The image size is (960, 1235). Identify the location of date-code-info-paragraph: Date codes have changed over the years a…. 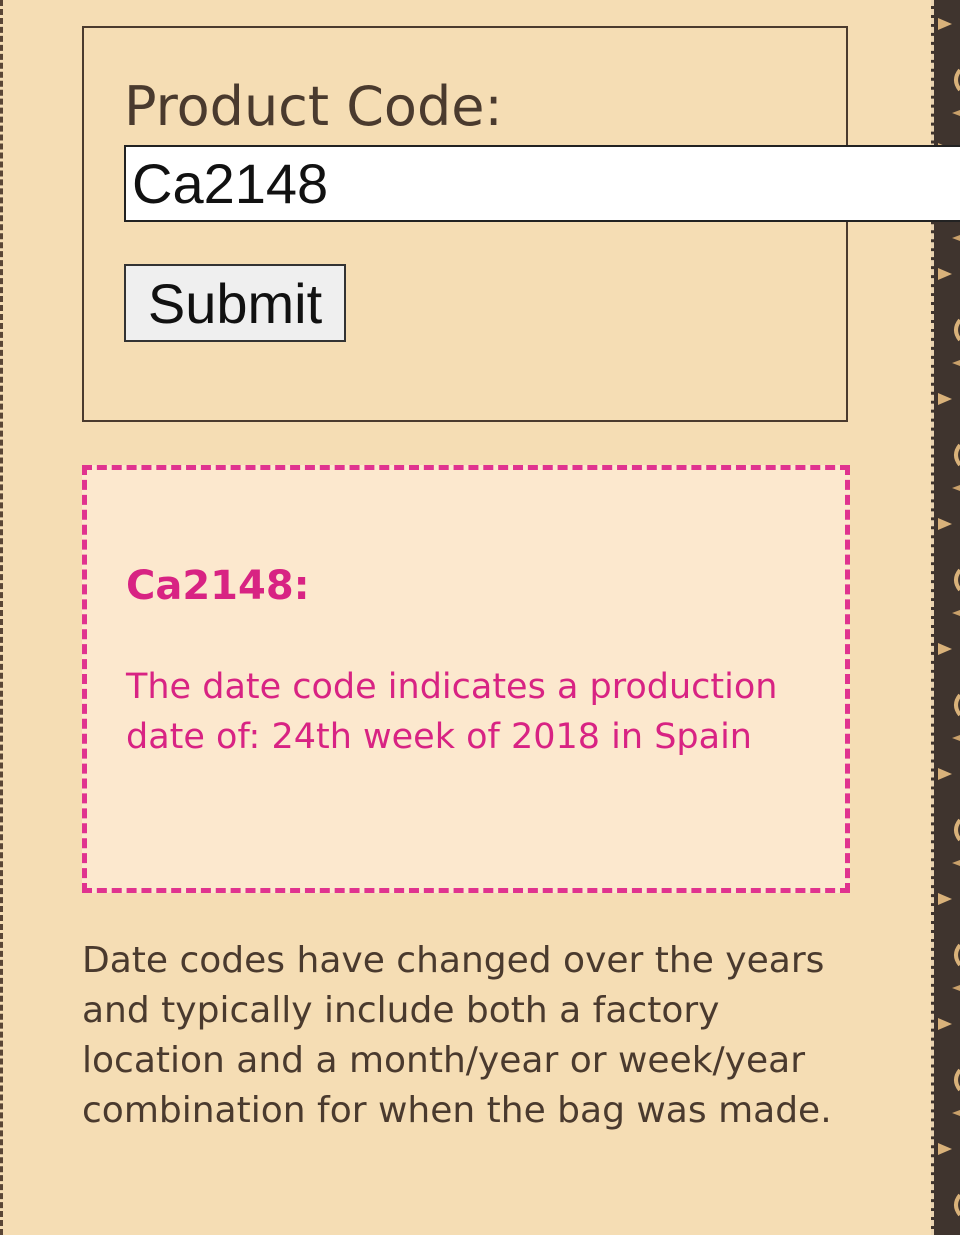
(457, 1035).